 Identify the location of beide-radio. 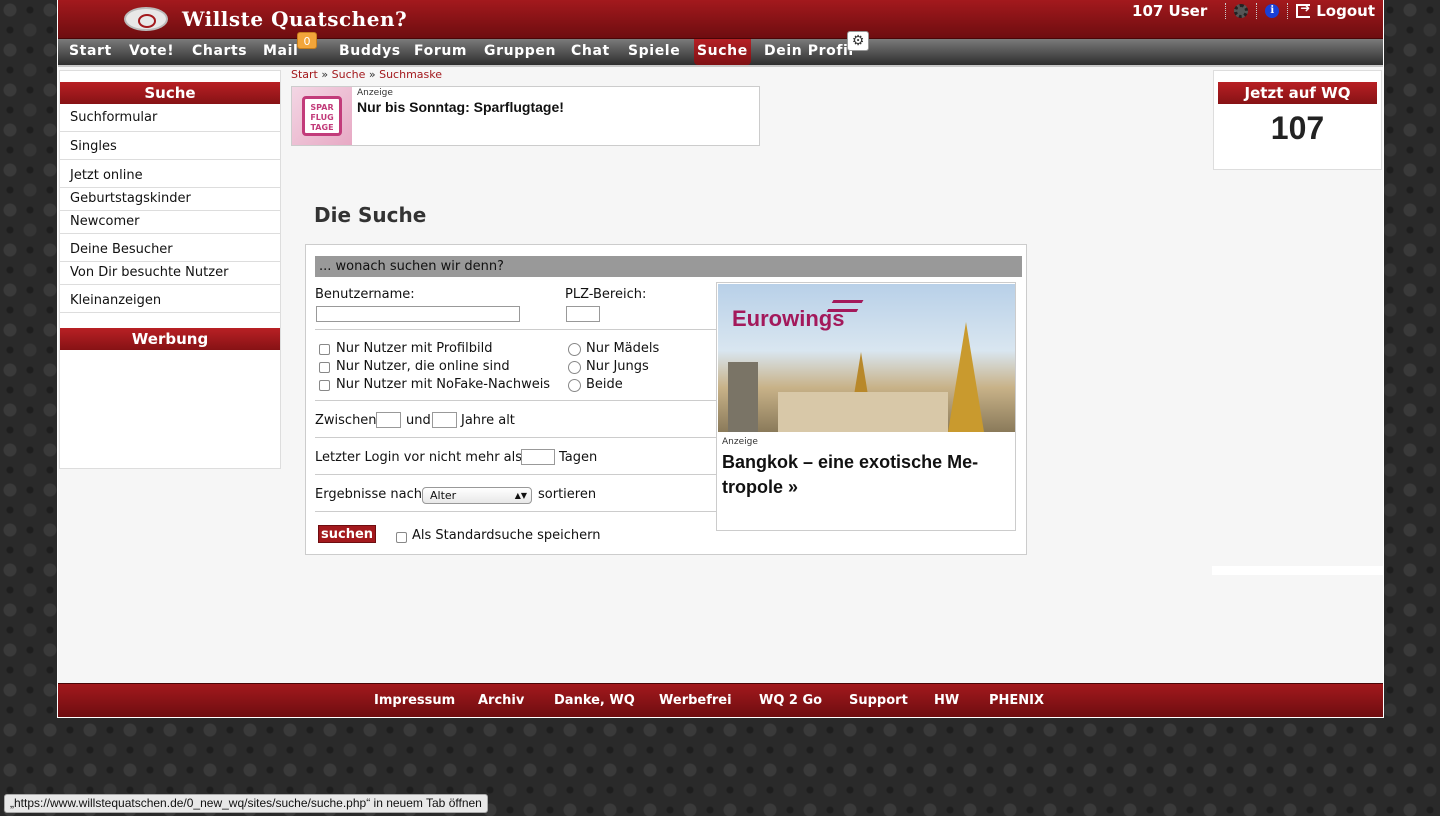
(574, 385).